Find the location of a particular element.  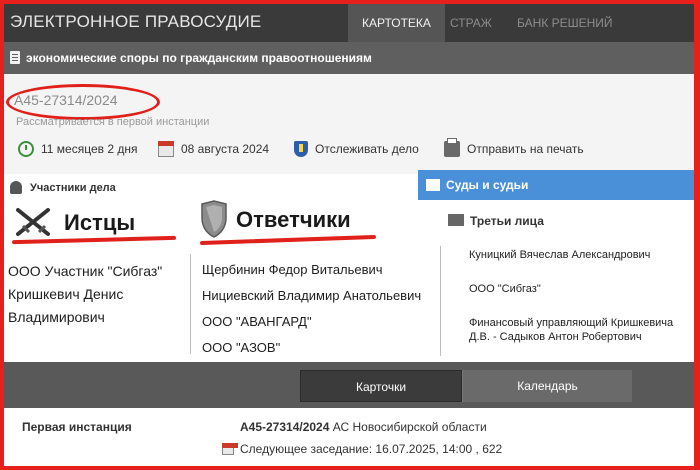

instance-case-number: А45-27314/2024 is located at coordinates (284, 427).